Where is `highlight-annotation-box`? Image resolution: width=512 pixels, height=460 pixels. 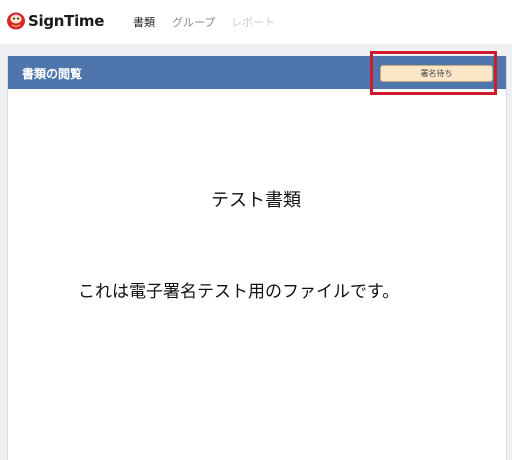 highlight-annotation-box is located at coordinates (433, 73).